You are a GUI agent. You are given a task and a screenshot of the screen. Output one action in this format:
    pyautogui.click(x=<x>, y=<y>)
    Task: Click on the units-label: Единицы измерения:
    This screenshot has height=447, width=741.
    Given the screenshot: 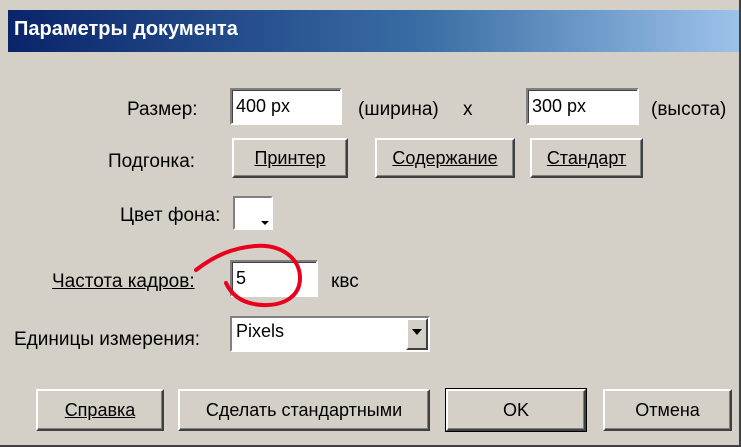 What is the action you would take?
    pyautogui.click(x=107, y=339)
    